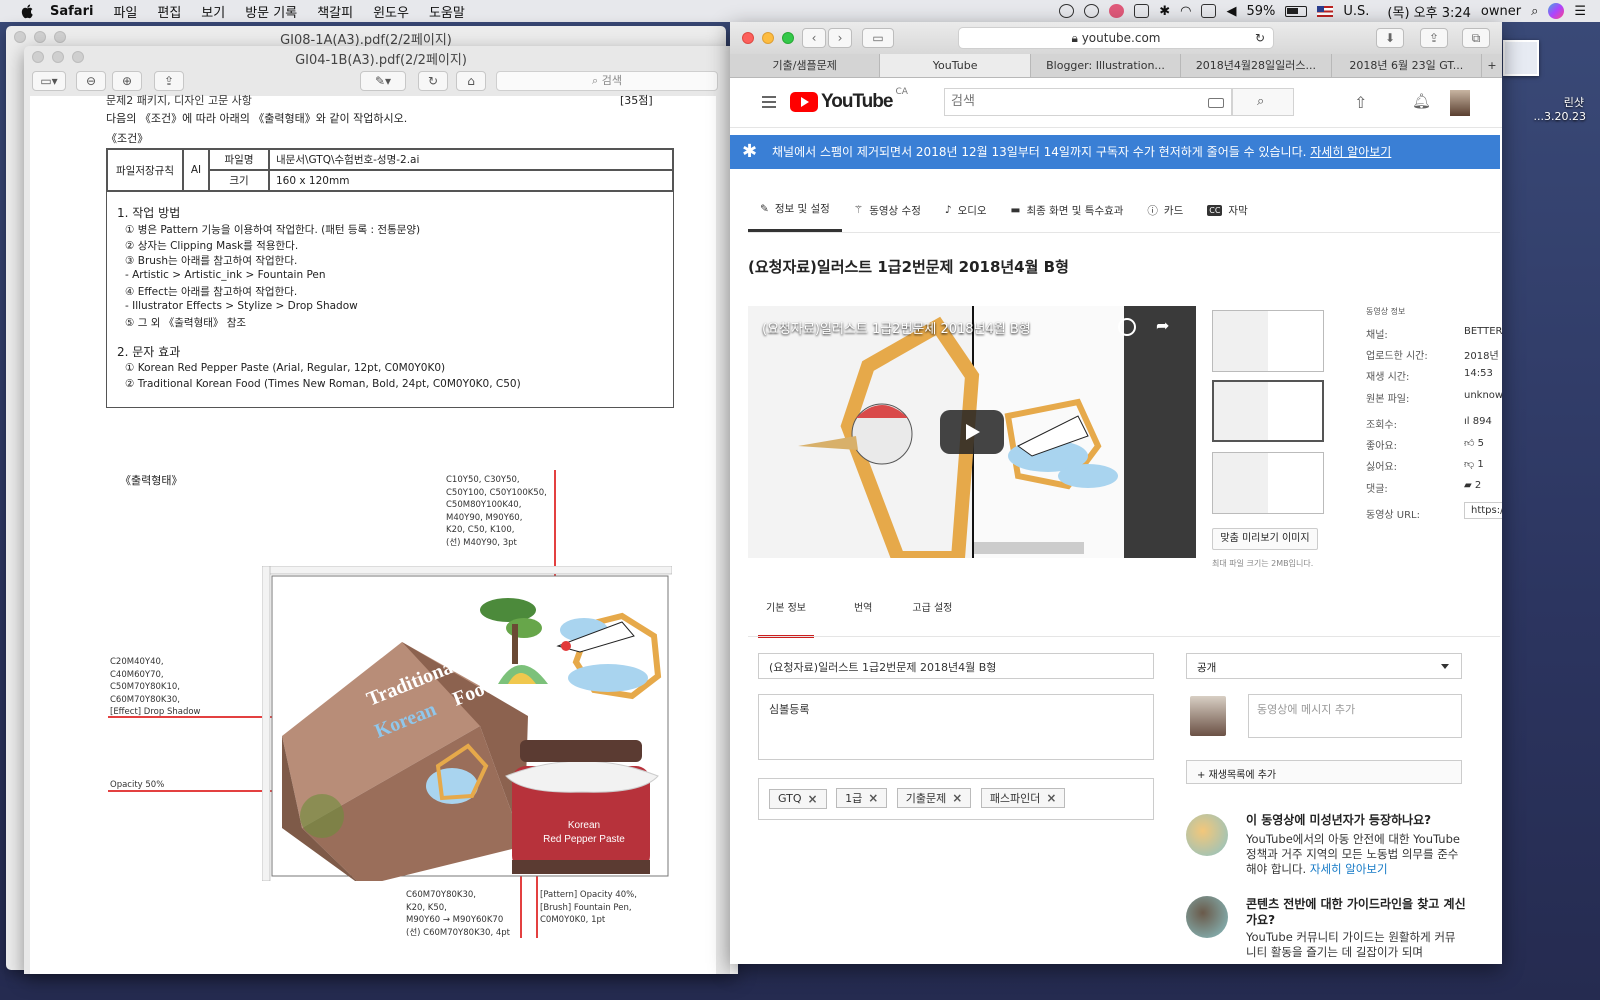  Describe the element at coordinates (213, 11) in the screenshot. I see `menu-view: 보기` at that location.